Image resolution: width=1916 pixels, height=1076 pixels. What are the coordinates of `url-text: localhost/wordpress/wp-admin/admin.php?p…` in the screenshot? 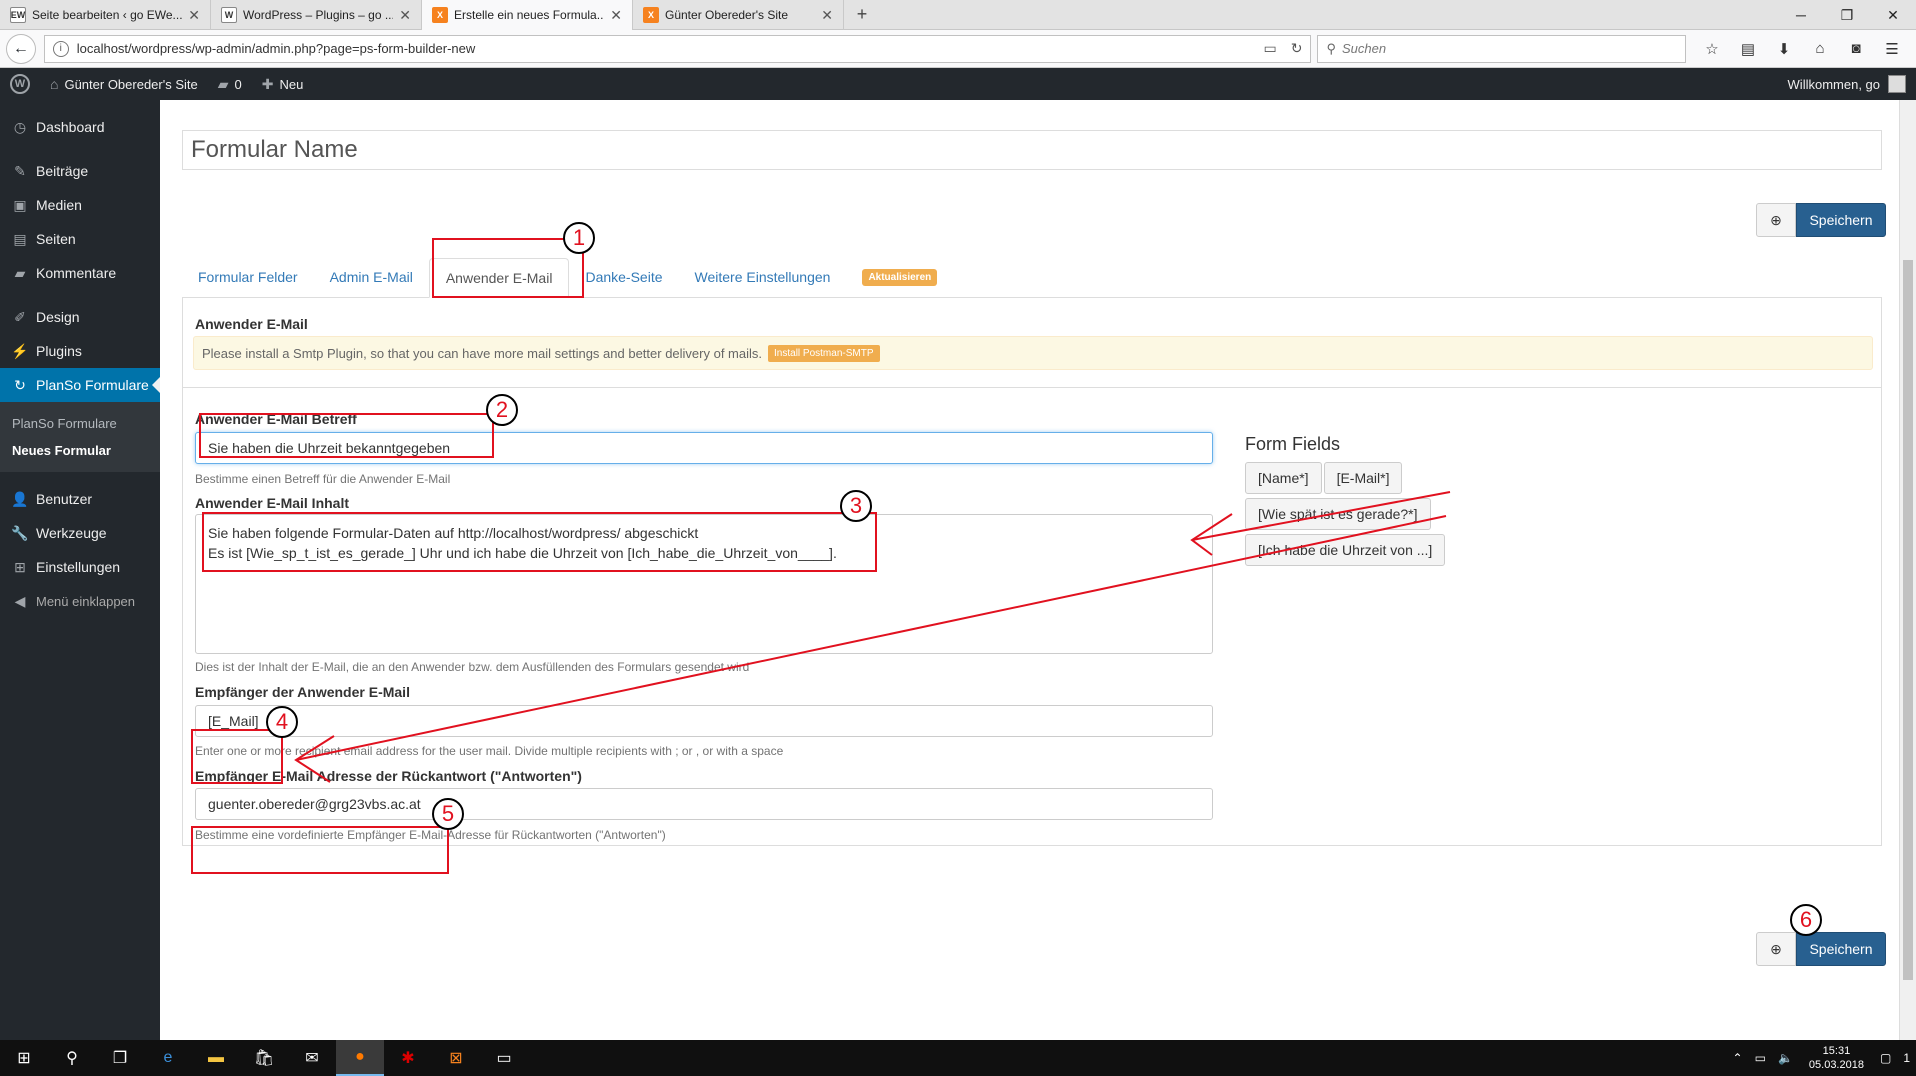 It's located at (663, 48).